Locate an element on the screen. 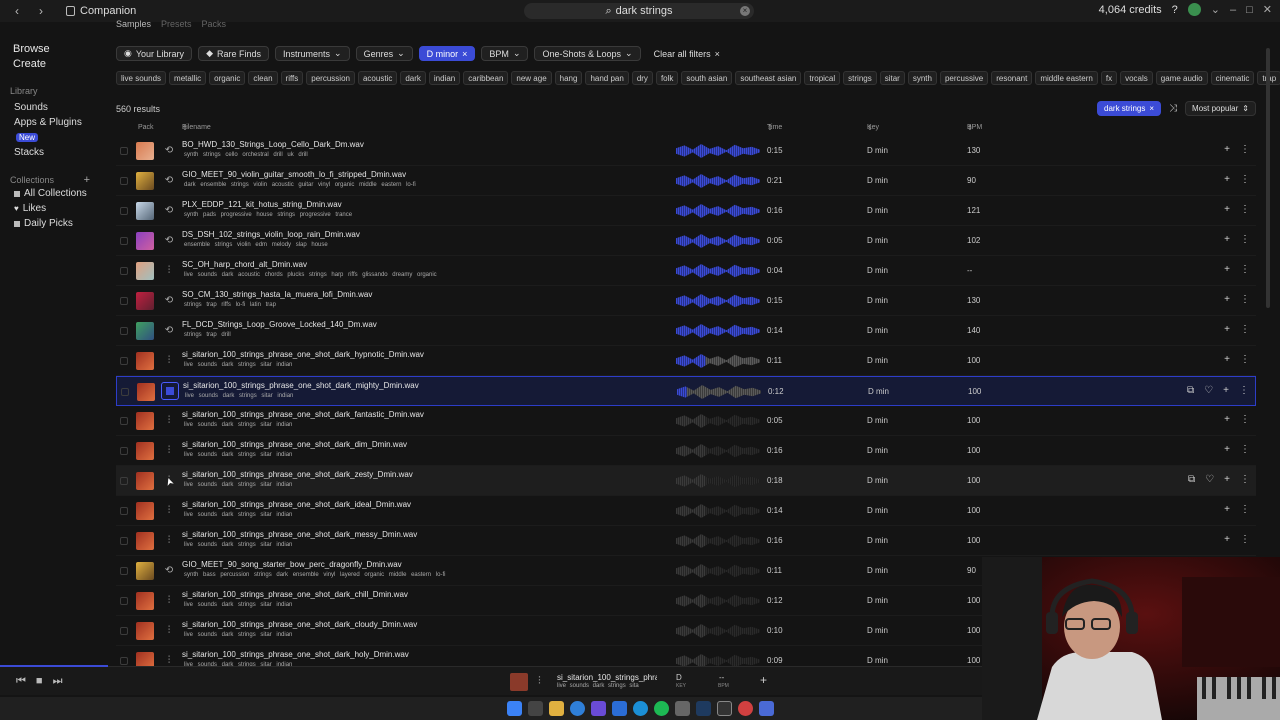 This screenshot has height=720, width=1280. key-filter: D minor × is located at coordinates (447, 53).